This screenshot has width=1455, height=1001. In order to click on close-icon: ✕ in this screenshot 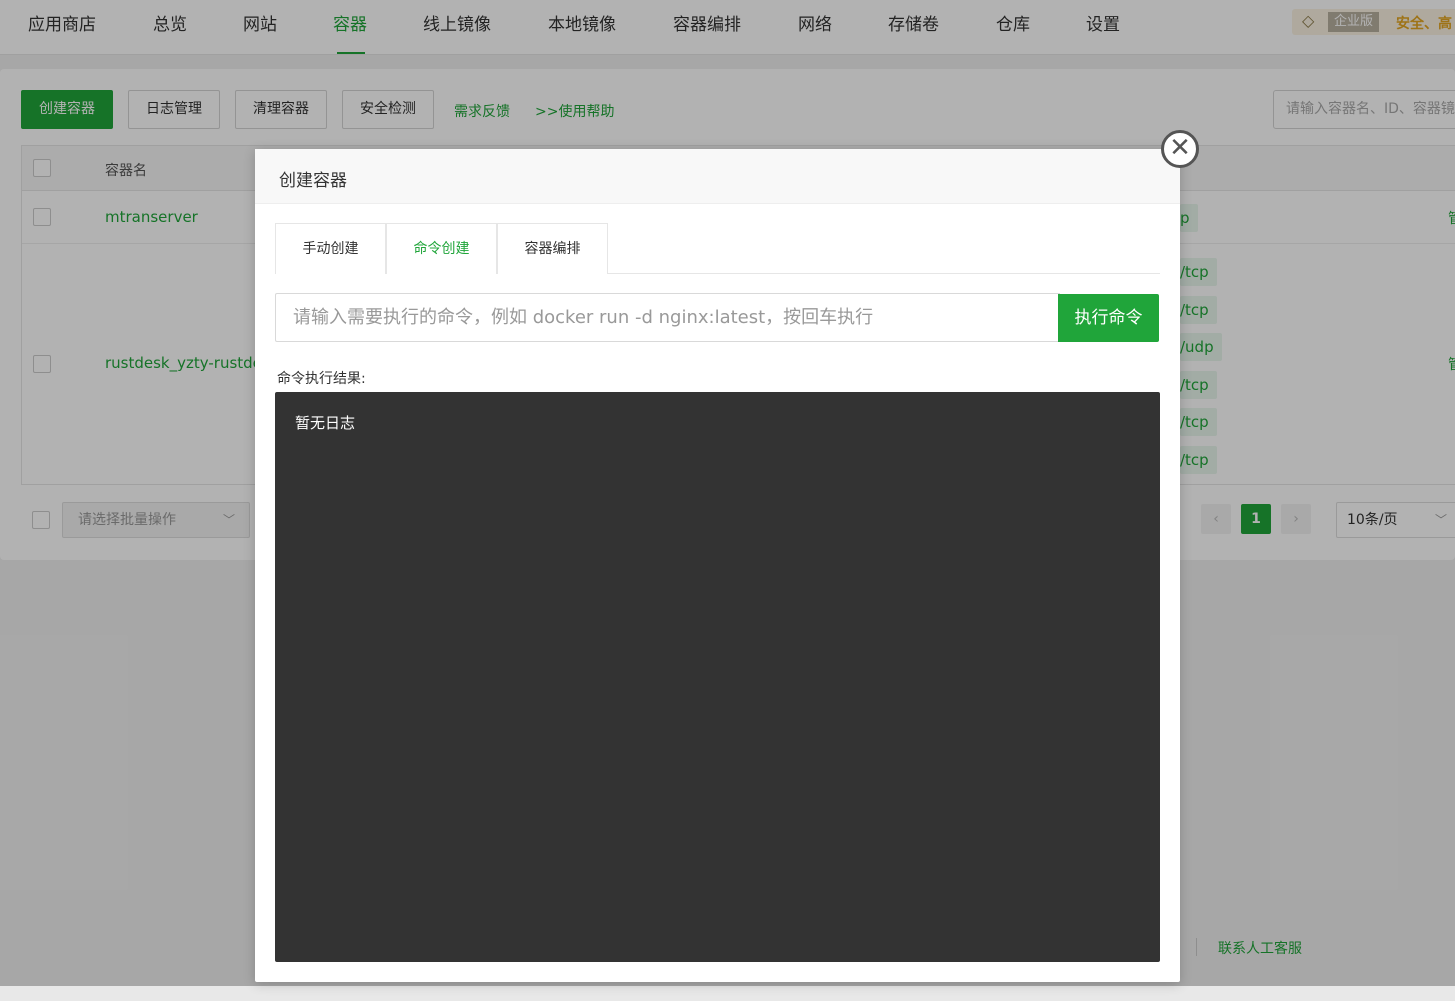, I will do `click(1180, 148)`.